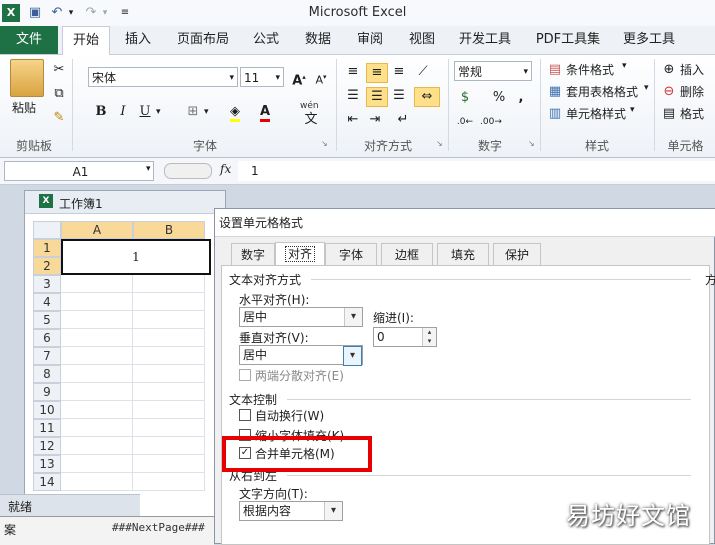 This screenshot has height=545, width=715. What do you see at coordinates (245, 375) in the screenshot?
I see `distributed-checkbox` at bounding box center [245, 375].